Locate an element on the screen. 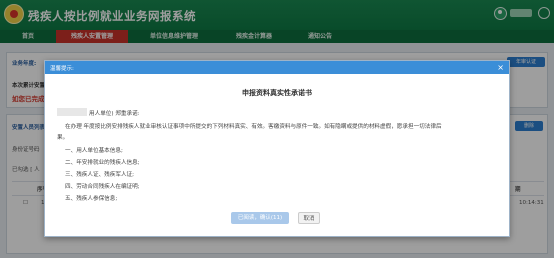 The image size is (554, 258). list-item: 四、劳动合同残疾人在编证明; is located at coordinates (102, 187).